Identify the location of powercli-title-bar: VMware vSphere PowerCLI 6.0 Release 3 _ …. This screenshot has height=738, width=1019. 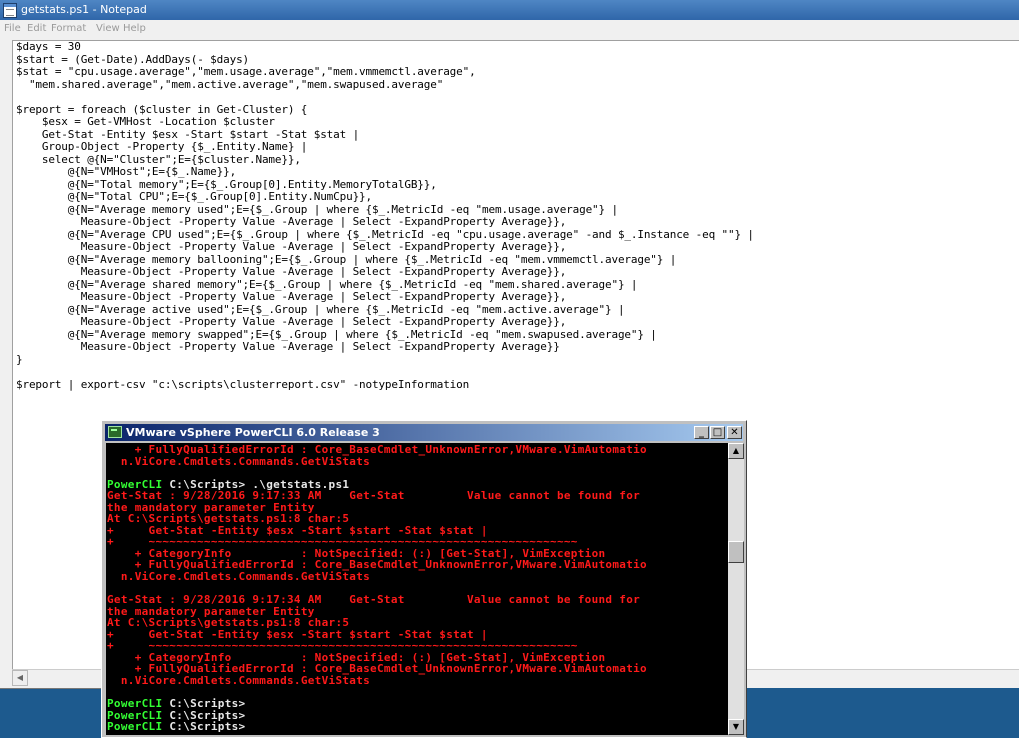
(424, 432).